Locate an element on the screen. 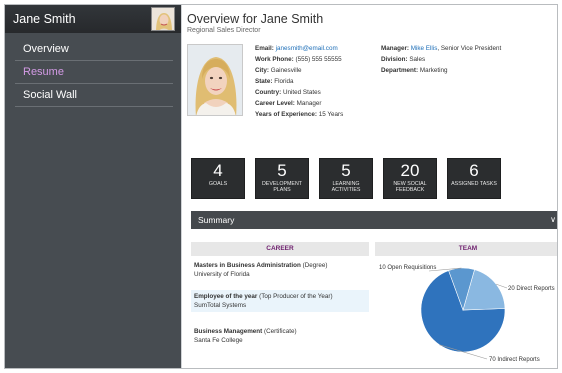  page-title: Overview for Jane Smith is located at coordinates (255, 19).